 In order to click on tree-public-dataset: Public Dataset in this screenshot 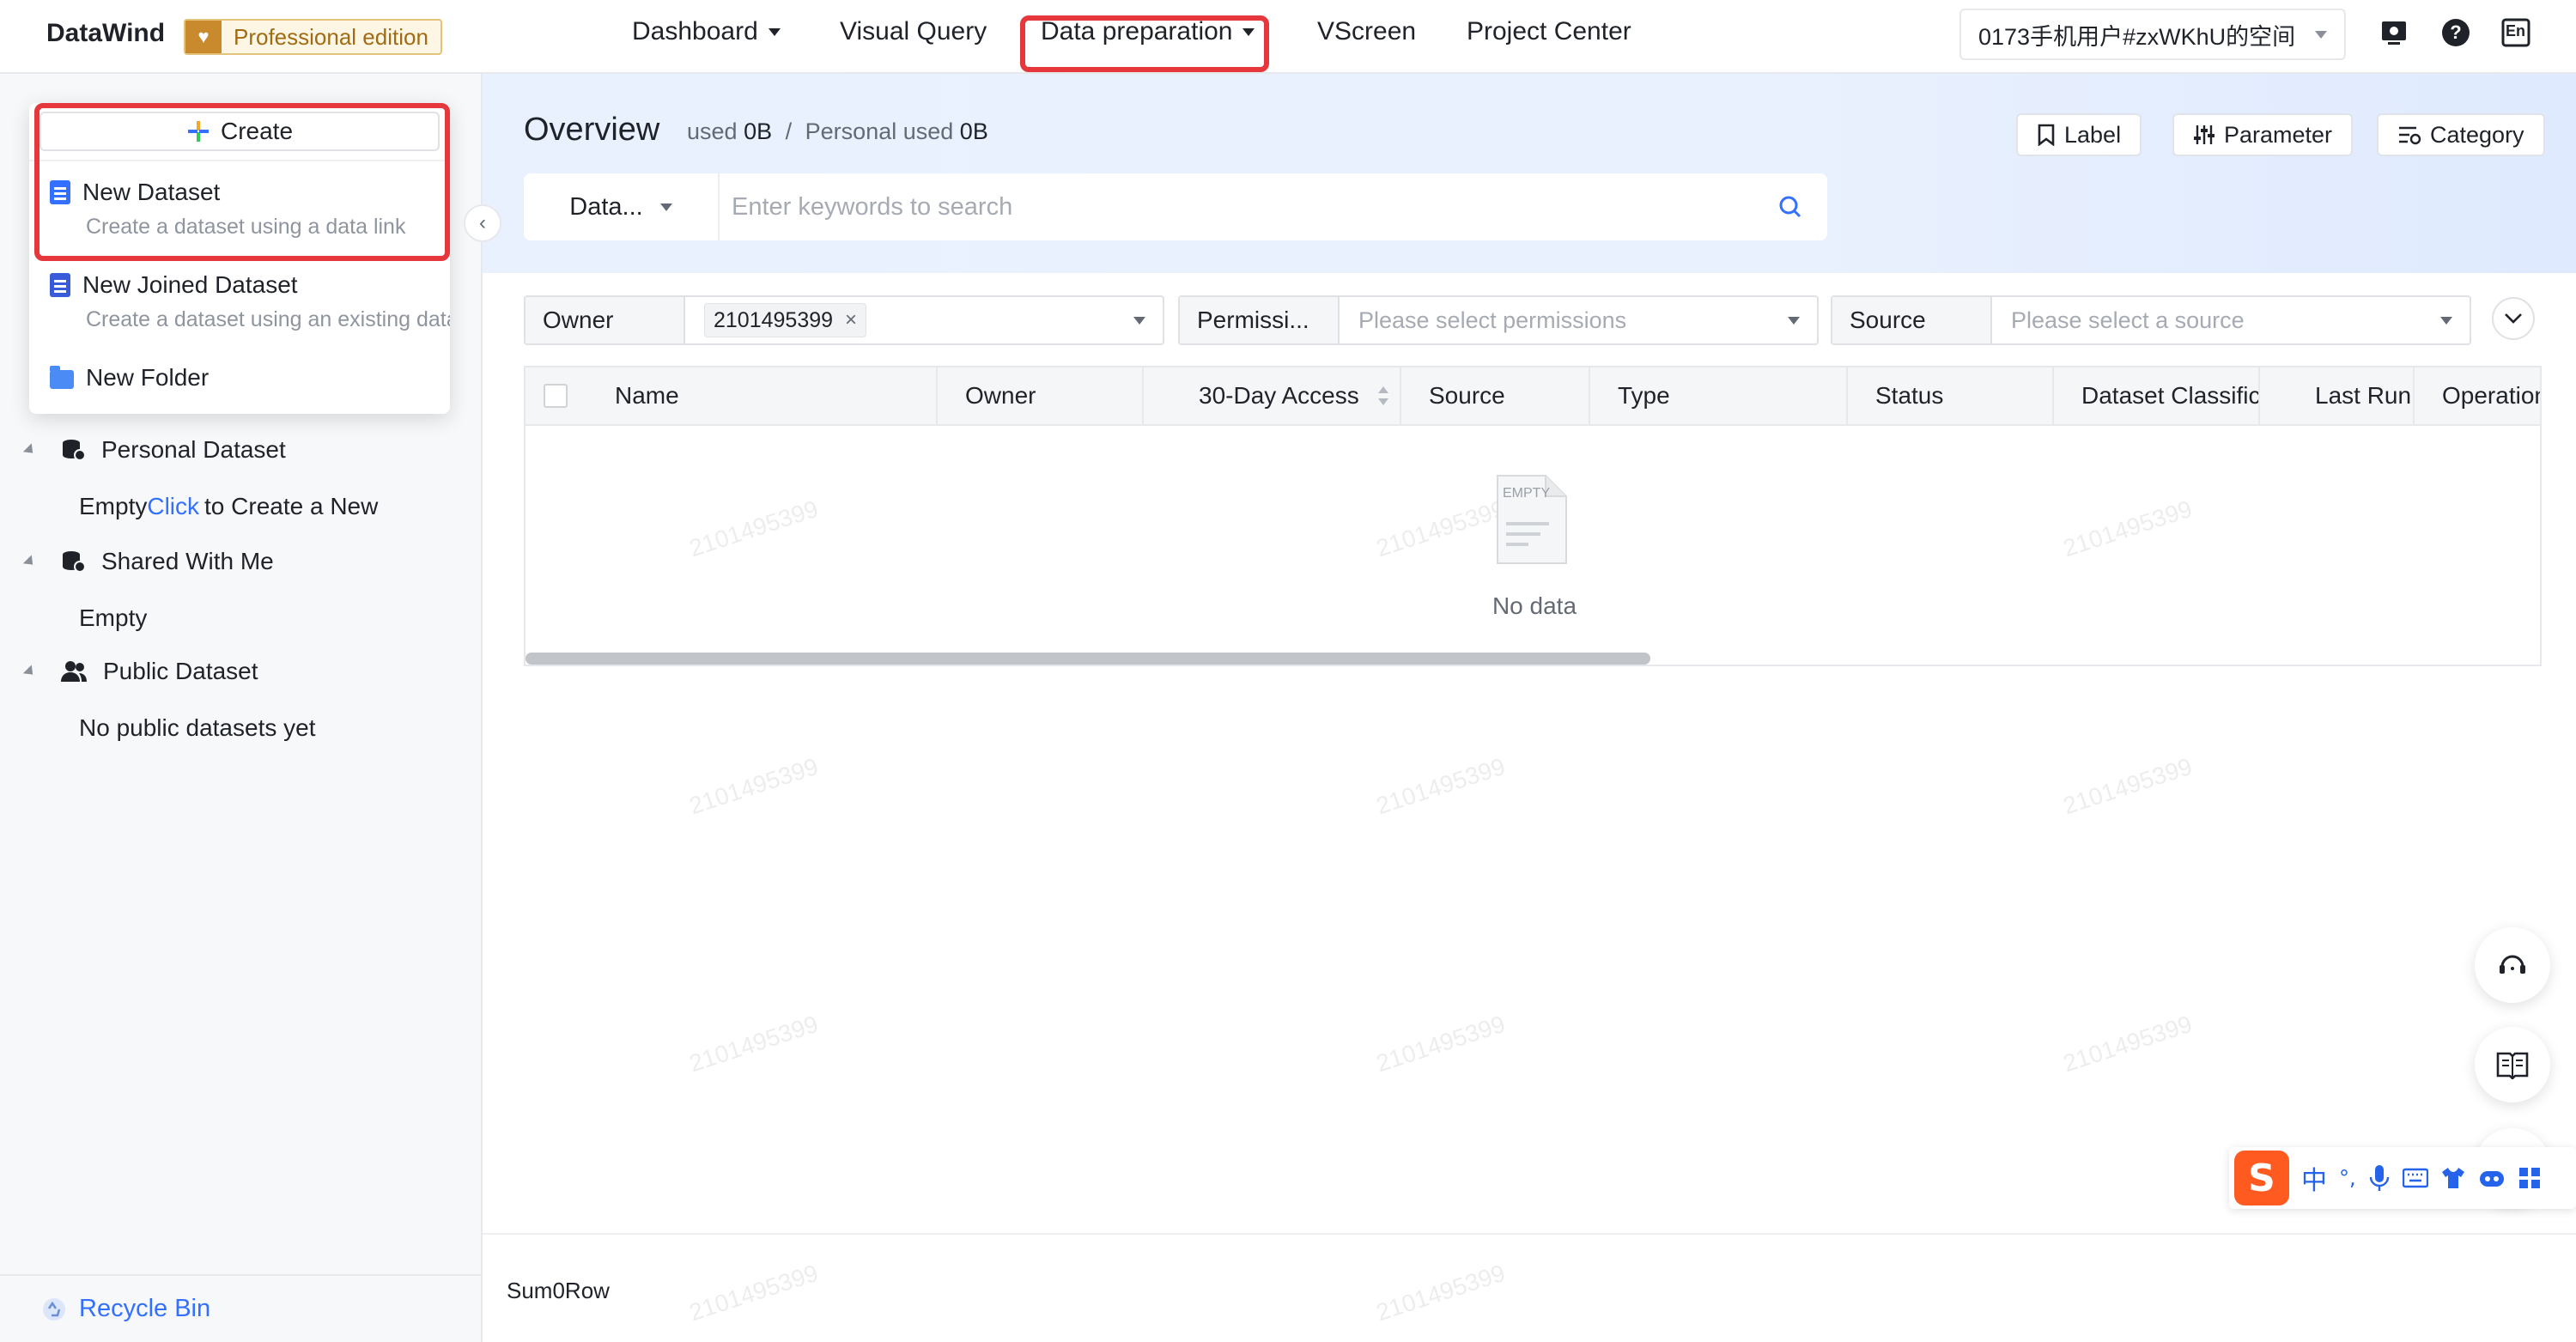, I will do `click(140, 671)`.